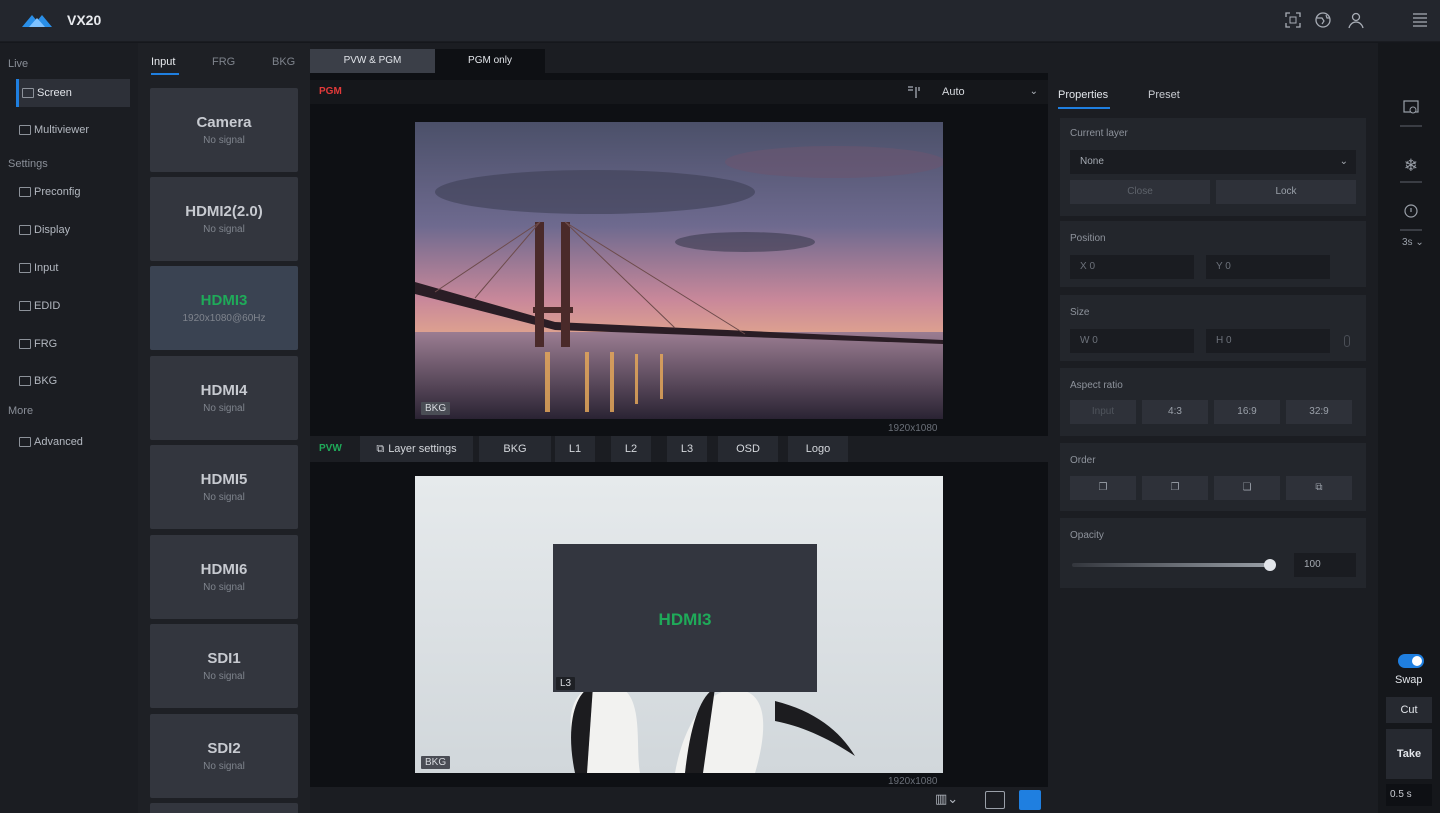 This screenshot has height=813, width=1440. Describe the element at coordinates (37, 21) in the screenshot. I see `logo-icon` at that location.